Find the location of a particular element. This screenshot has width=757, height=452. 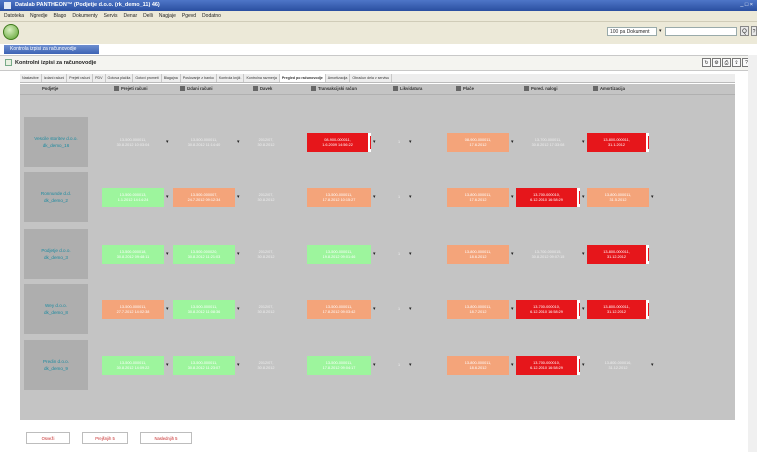

company-name: Ronnunde d.d. dk_demo_2 is located at coordinates (56, 197).